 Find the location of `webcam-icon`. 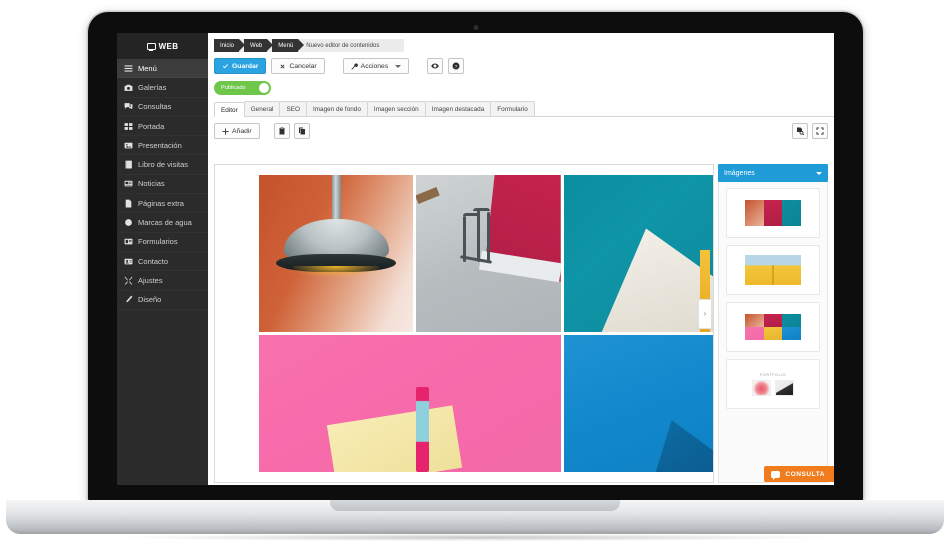

webcam-icon is located at coordinates (475, 27).